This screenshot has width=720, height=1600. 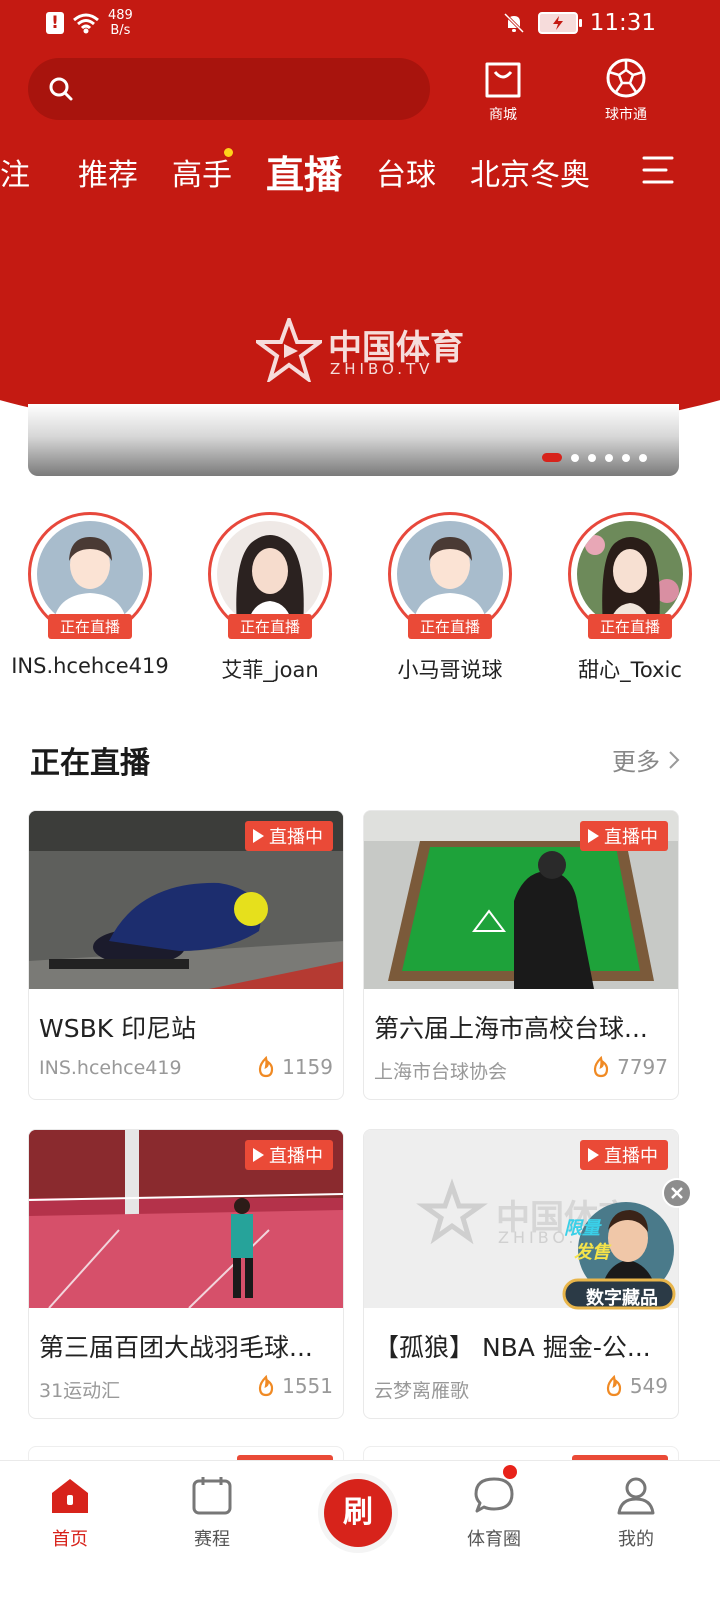 What do you see at coordinates (618, 1252) in the screenshot?
I see `digital-collectible-promo: 限量 发售 数字藏品` at bounding box center [618, 1252].